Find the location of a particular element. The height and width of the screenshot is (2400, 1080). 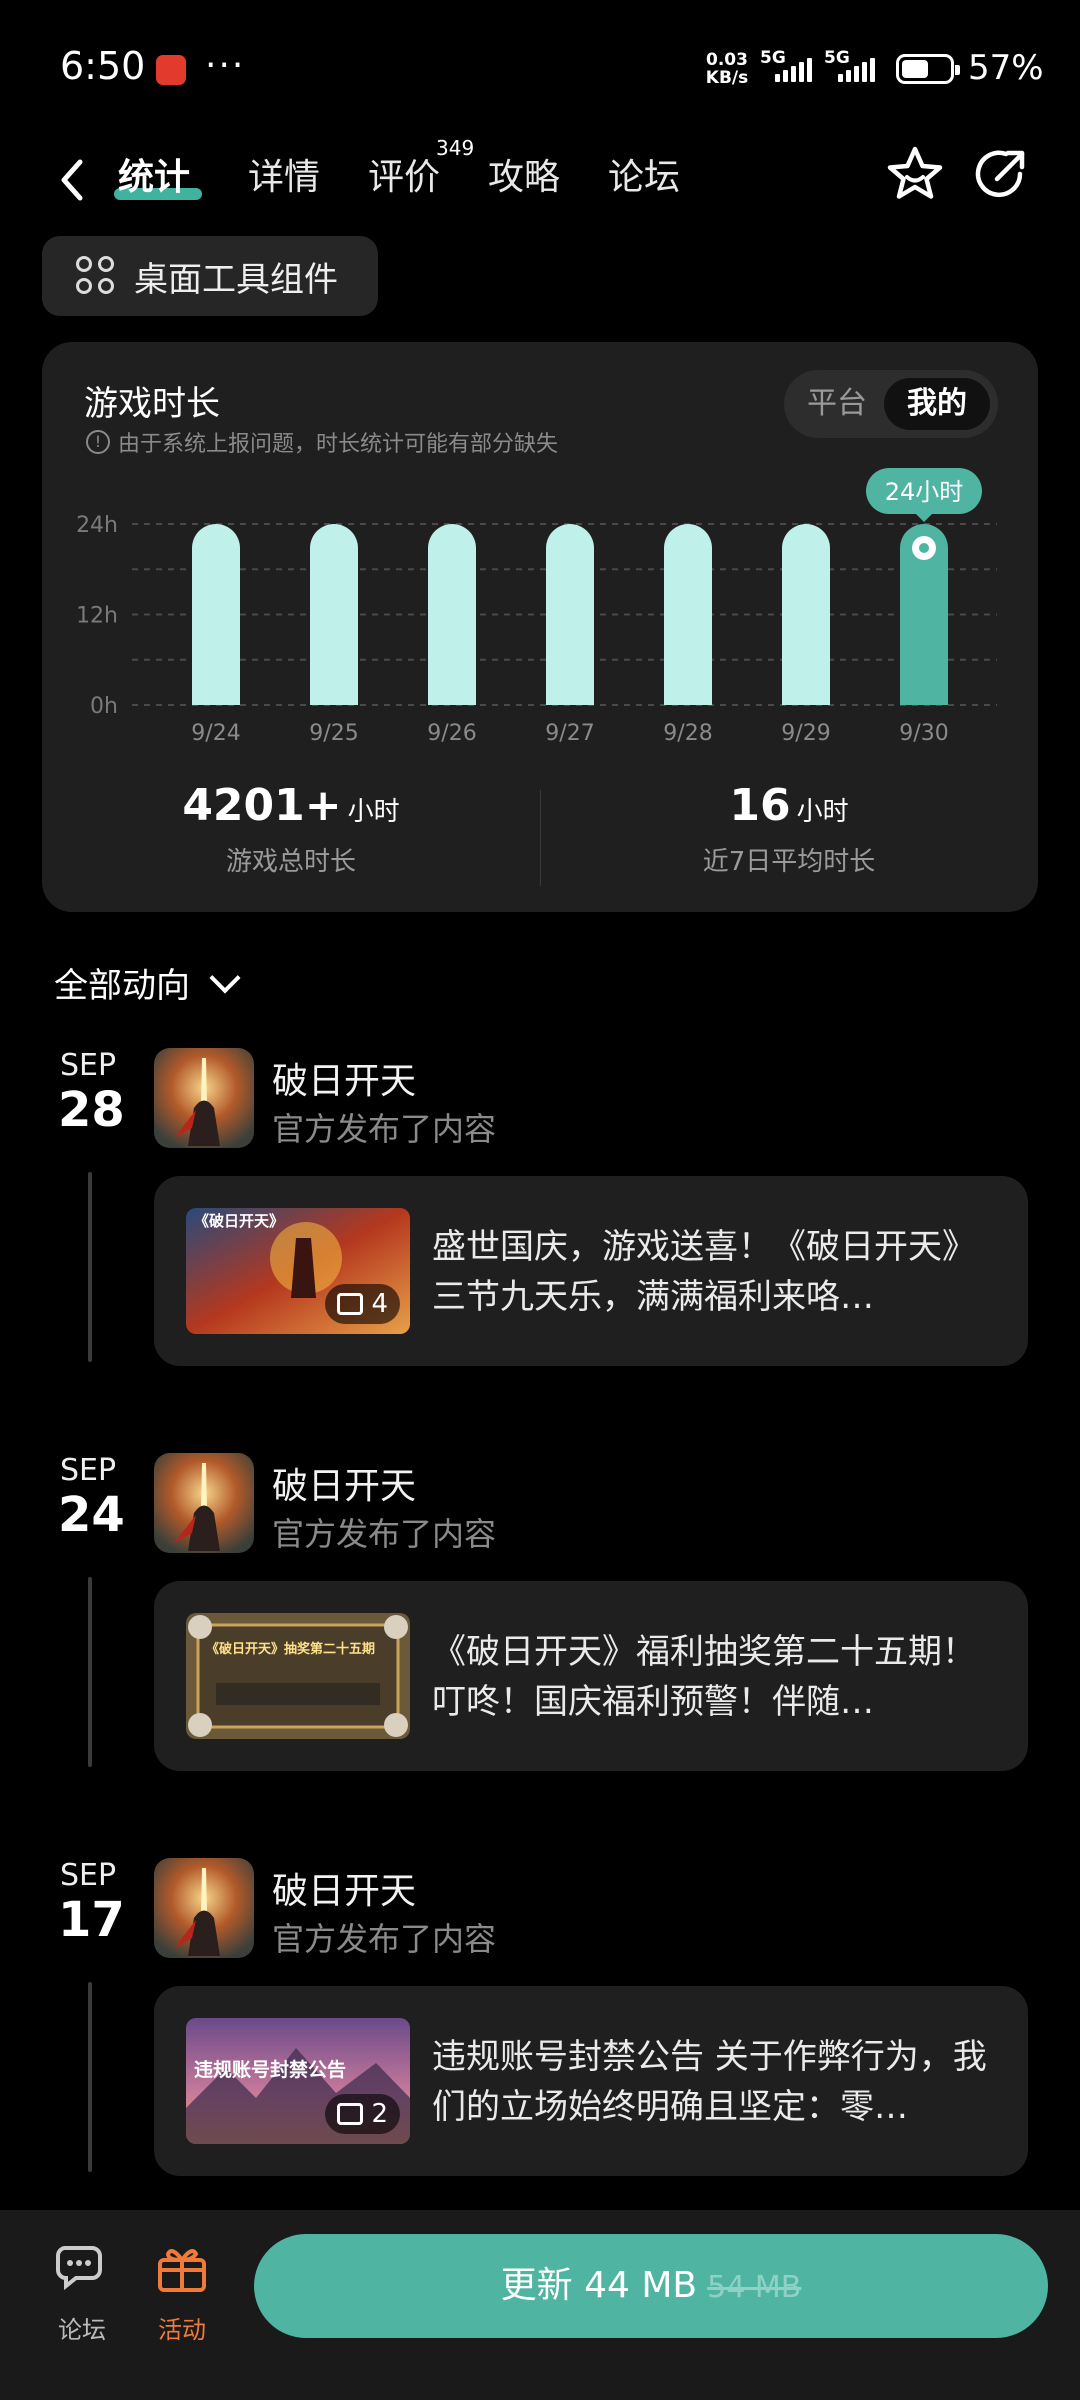

total-playtime-unit: 小时 is located at coordinates (373, 812).